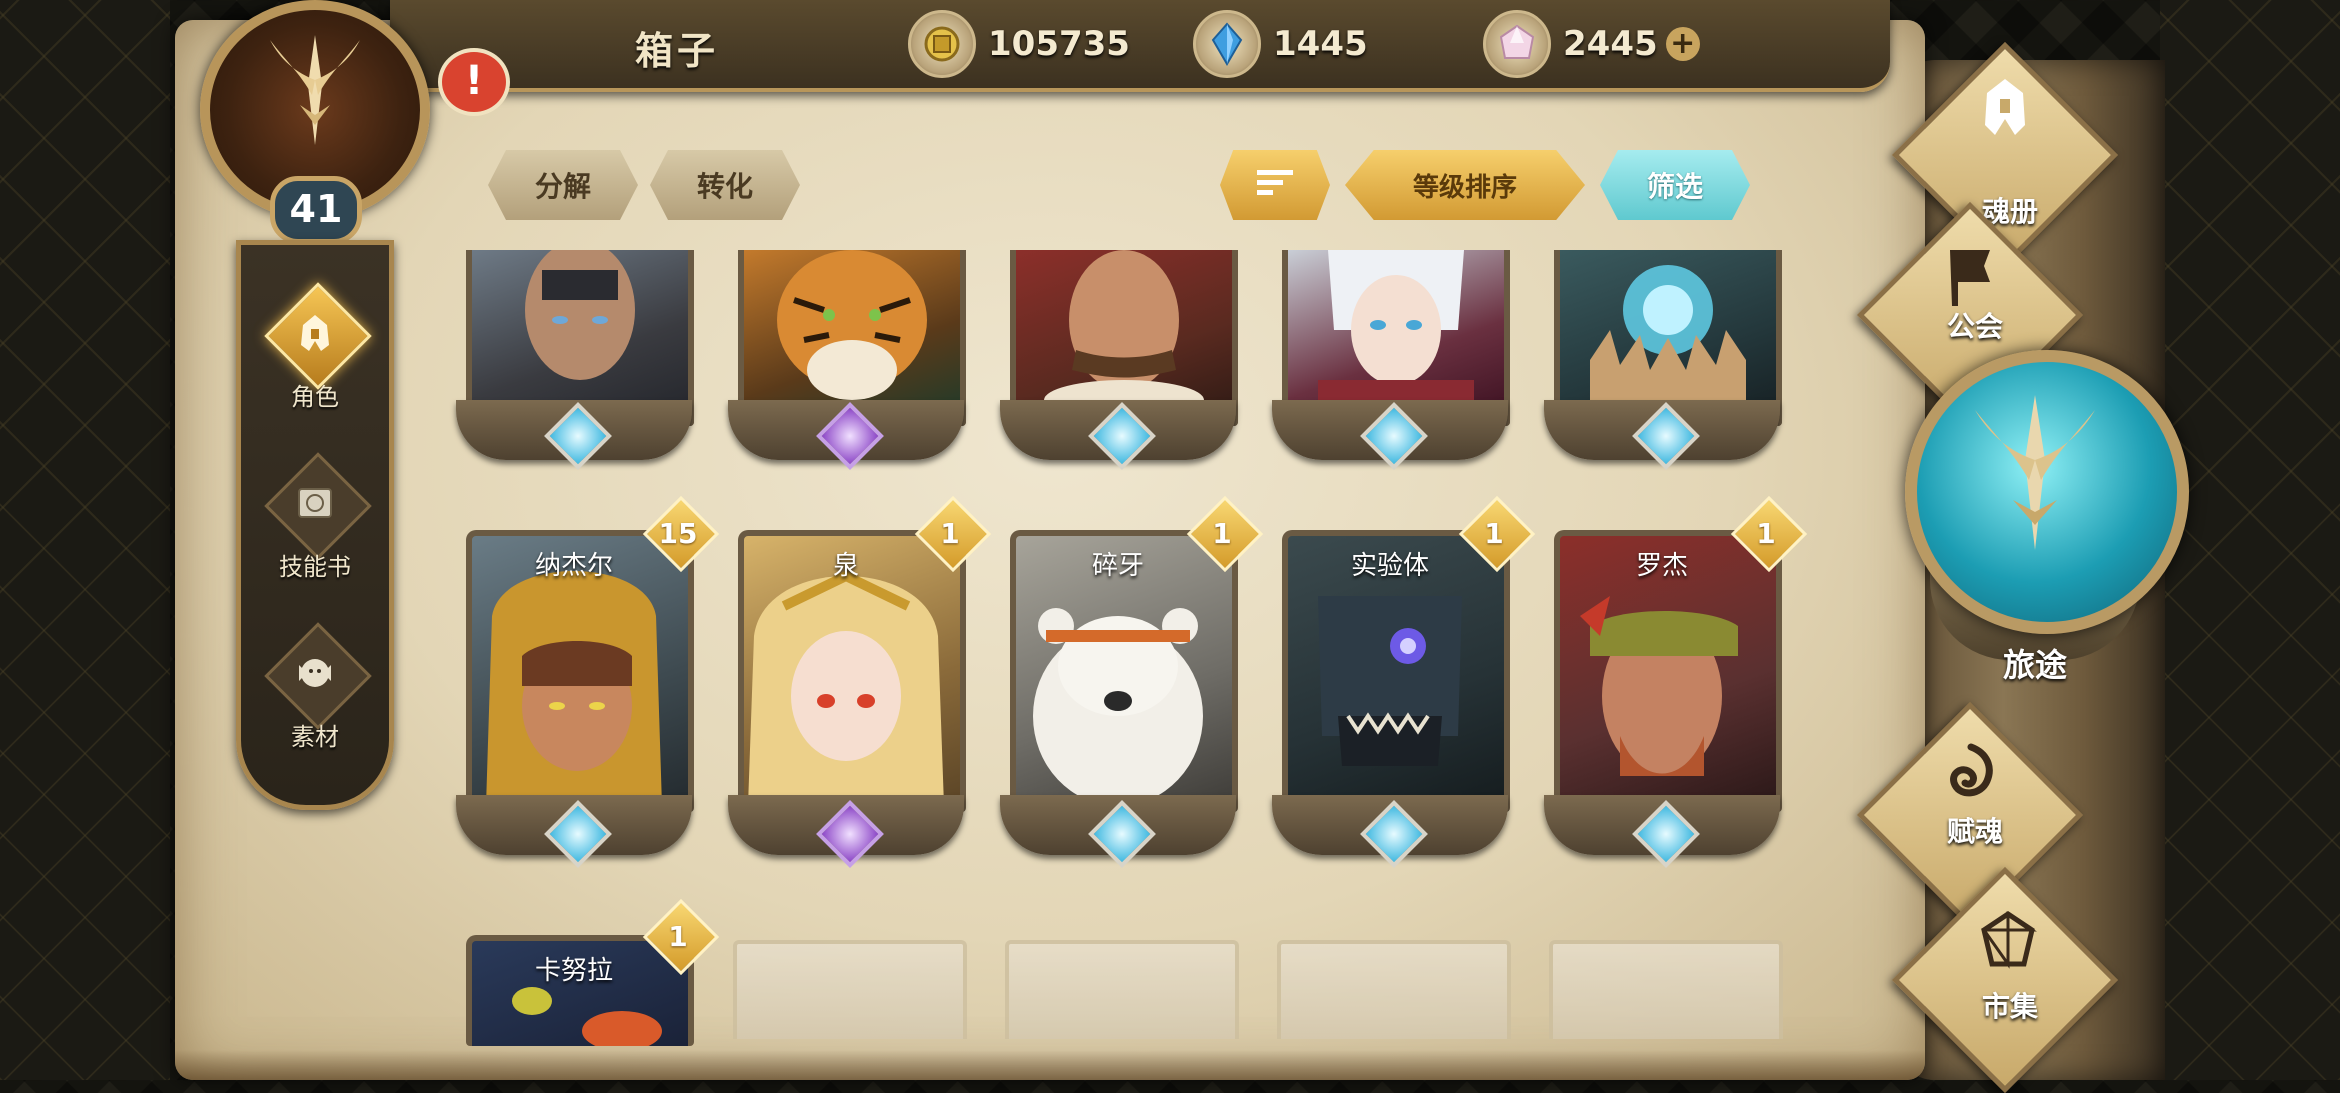 Image resolution: width=2340 pixels, height=1093 pixels. Describe the element at coordinates (316, 210) in the screenshot. I see `player-level-badge: 41` at that location.